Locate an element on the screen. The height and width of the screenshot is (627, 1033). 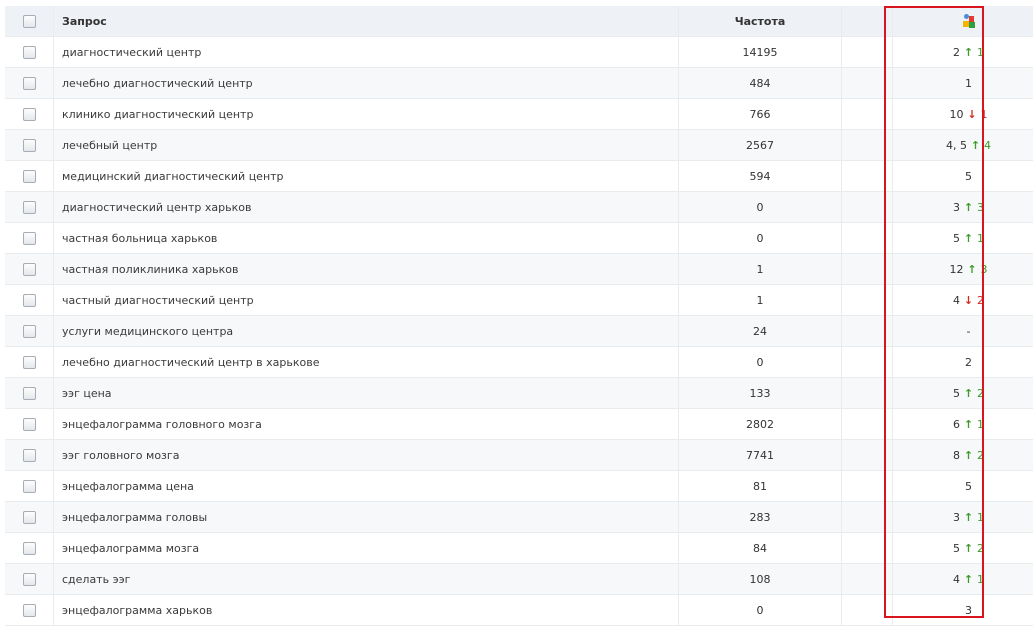
query-cell: частная больница харьков is located at coordinates (366, 238).